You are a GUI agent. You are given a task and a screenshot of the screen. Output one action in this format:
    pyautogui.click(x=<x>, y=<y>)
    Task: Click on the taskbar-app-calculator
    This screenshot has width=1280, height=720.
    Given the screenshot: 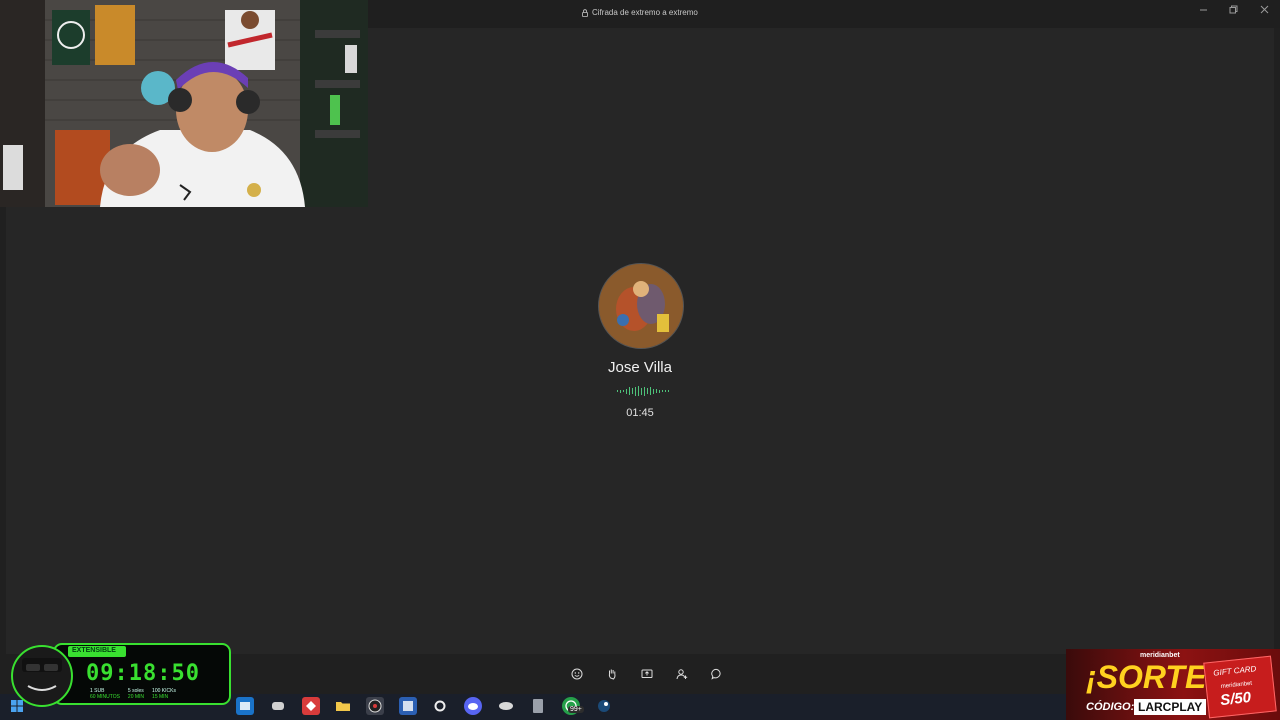 What is the action you would take?
    pyautogui.click(x=538, y=706)
    